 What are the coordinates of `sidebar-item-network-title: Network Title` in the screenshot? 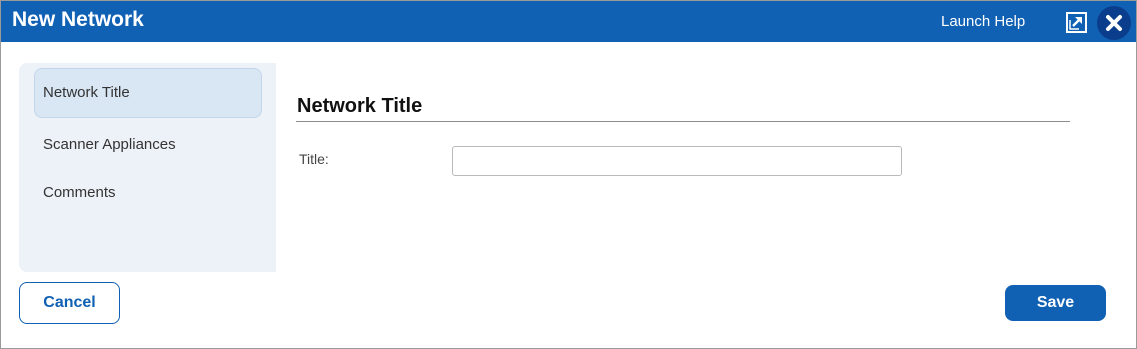 It's located at (148, 93).